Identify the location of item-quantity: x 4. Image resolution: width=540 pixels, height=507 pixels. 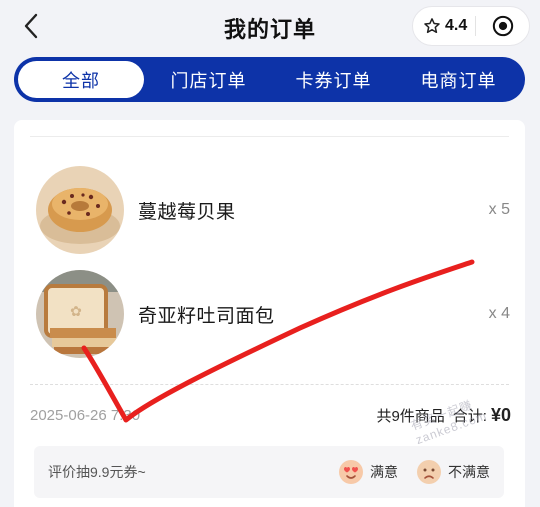
(499, 313).